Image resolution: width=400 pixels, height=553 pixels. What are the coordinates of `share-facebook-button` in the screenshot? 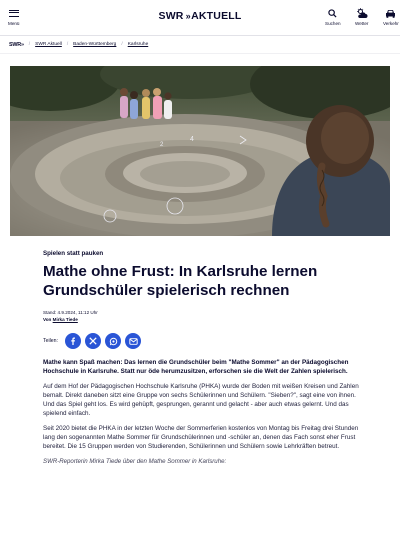 It's located at (73, 341).